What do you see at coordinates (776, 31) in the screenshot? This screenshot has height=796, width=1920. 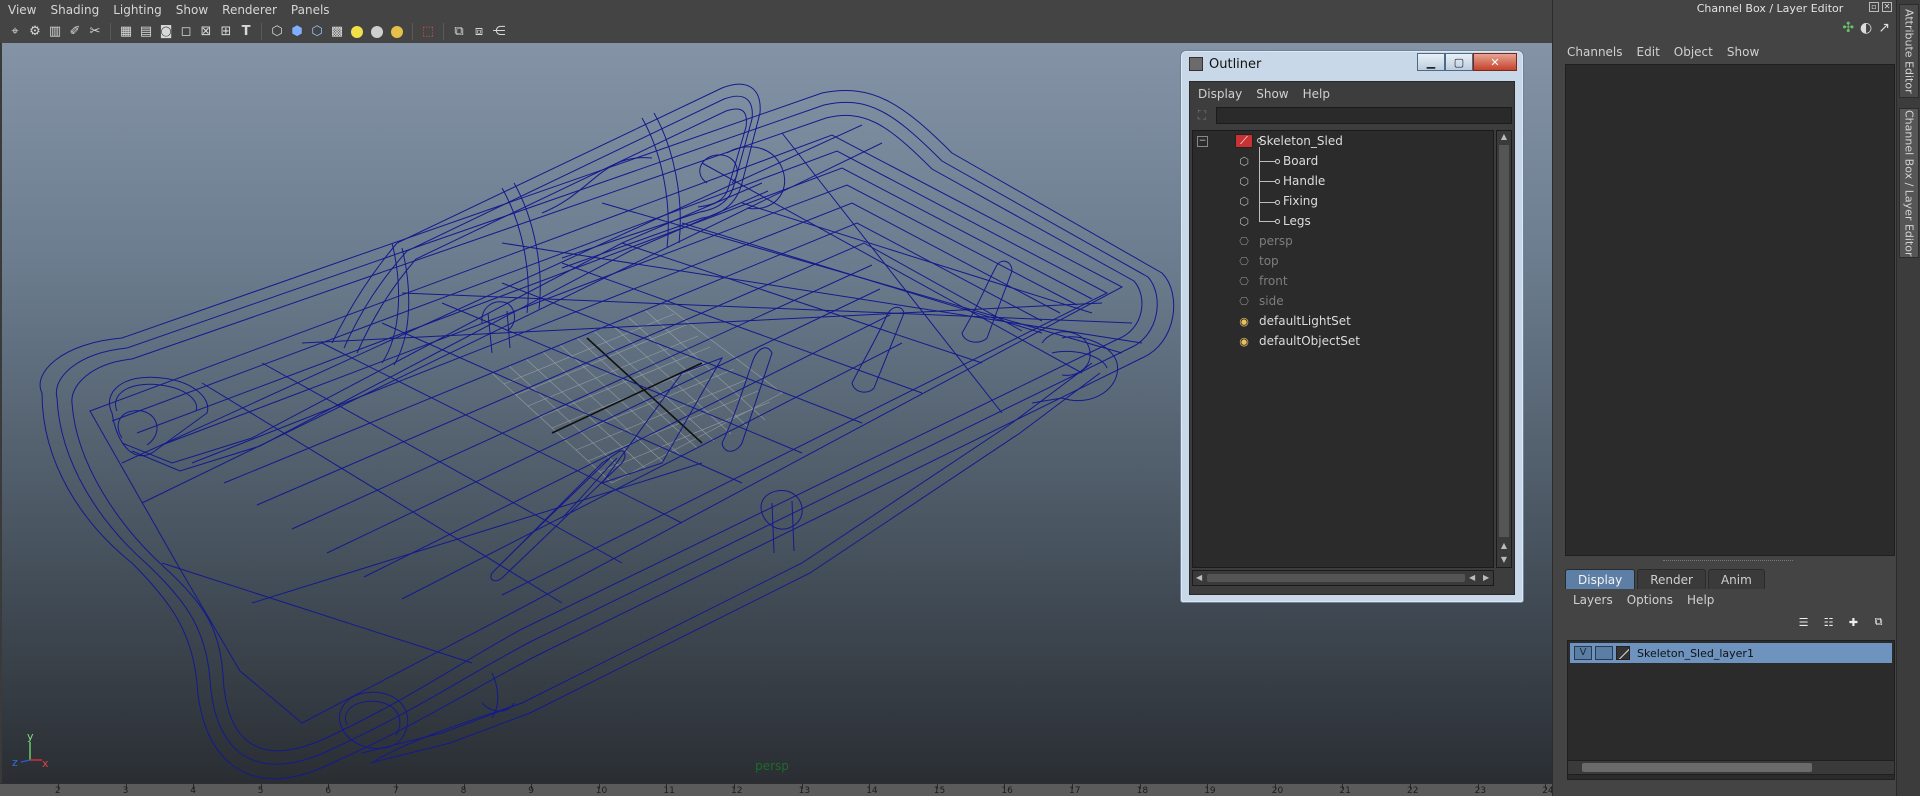 I see `panel-toolbar: ⌖ ⚙ ▥ ✐ ✂ ▦ ▤ ◙ ◻ ⊠ ⊞ T ⬡ ⬢ ⬡ ▩ ⬚ ⧉ ⧈ ⋲` at bounding box center [776, 31].